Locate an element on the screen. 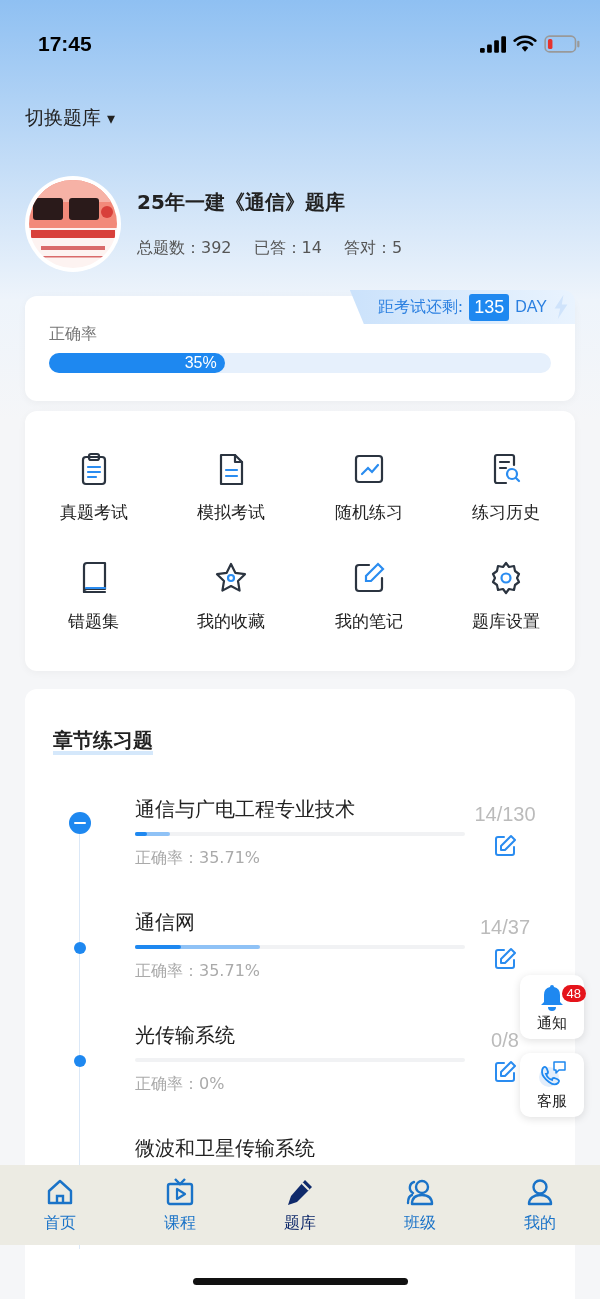  chapter-title: 通信与广电工程专业技术 is located at coordinates (300, 809).